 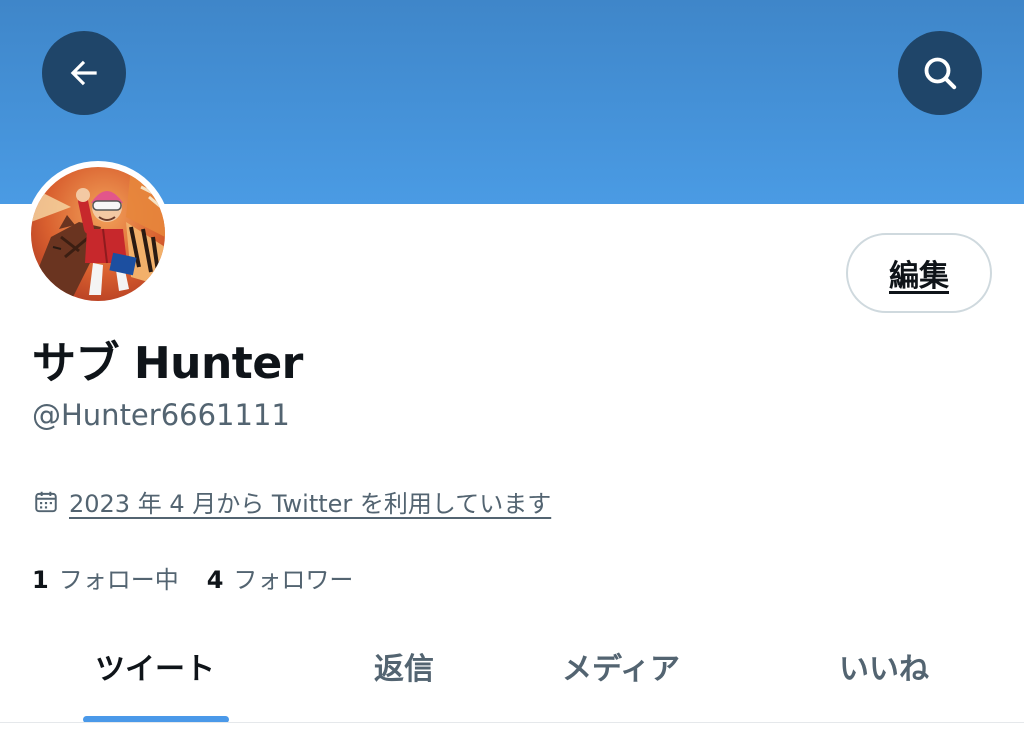 I want to click on joined-date: 2023 年 4 月から Twitter を利用しています, so click(x=292, y=501).